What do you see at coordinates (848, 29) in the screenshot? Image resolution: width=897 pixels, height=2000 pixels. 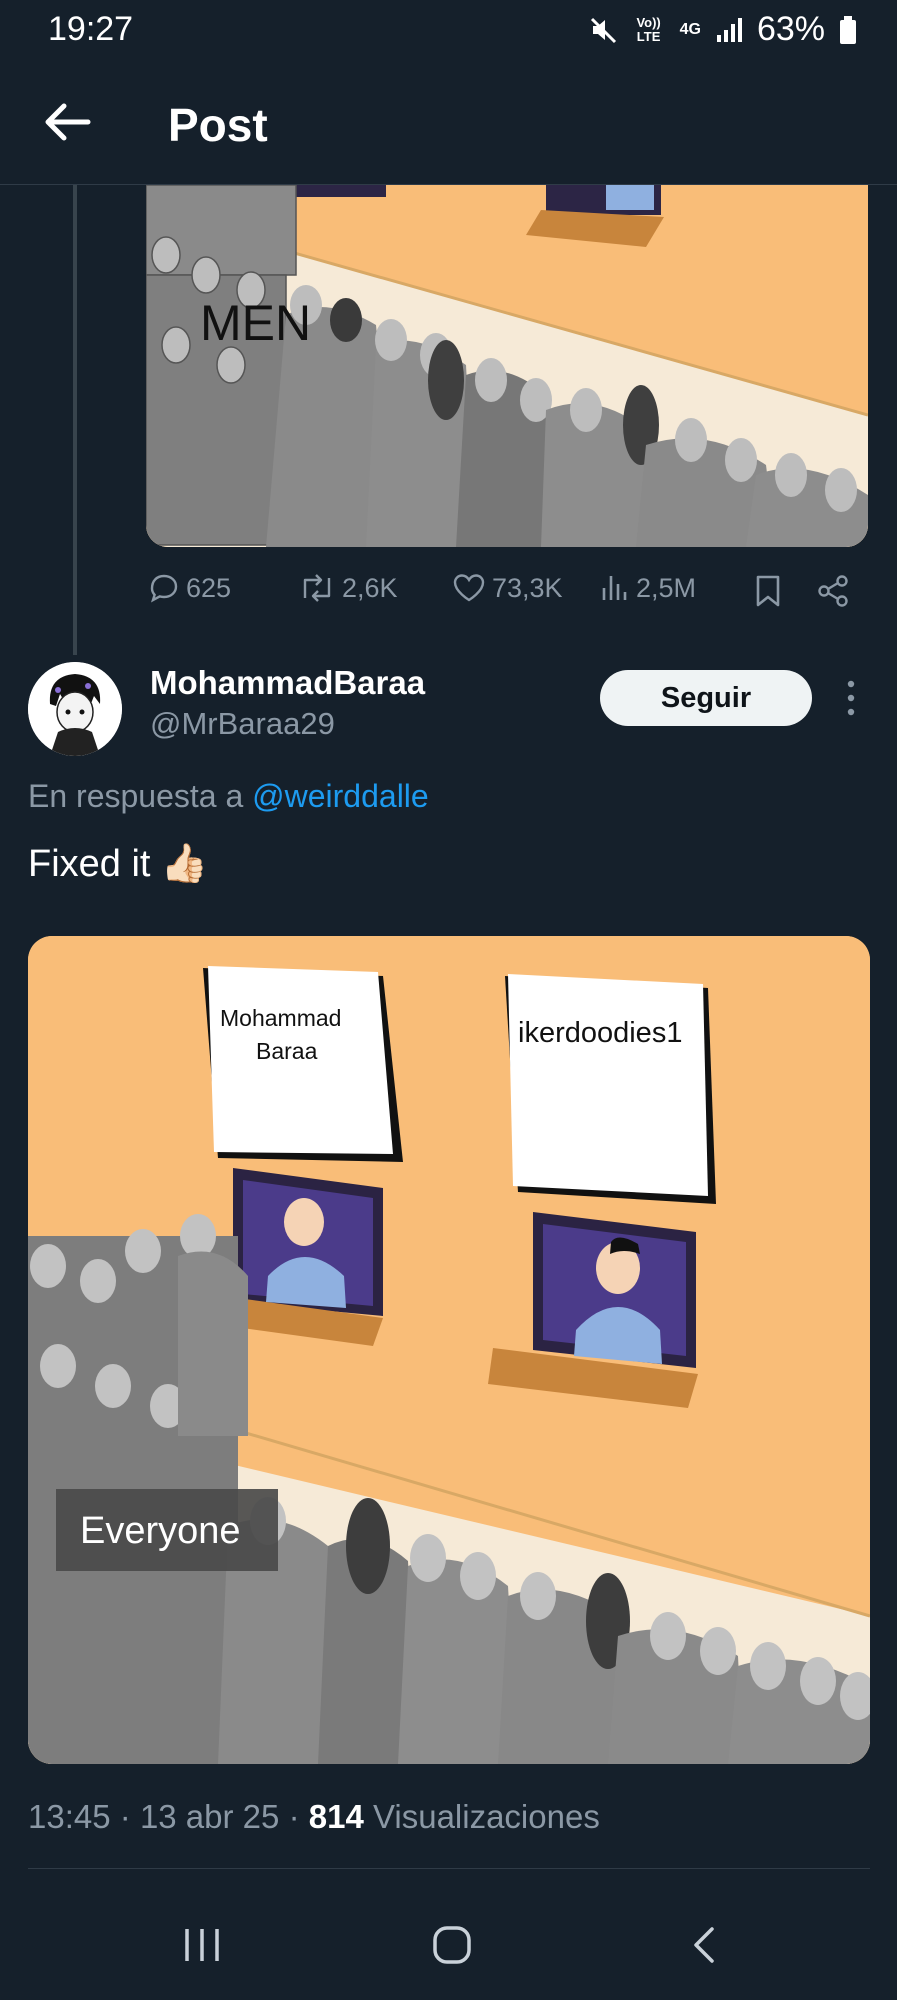 I see `battery-icon` at bounding box center [848, 29].